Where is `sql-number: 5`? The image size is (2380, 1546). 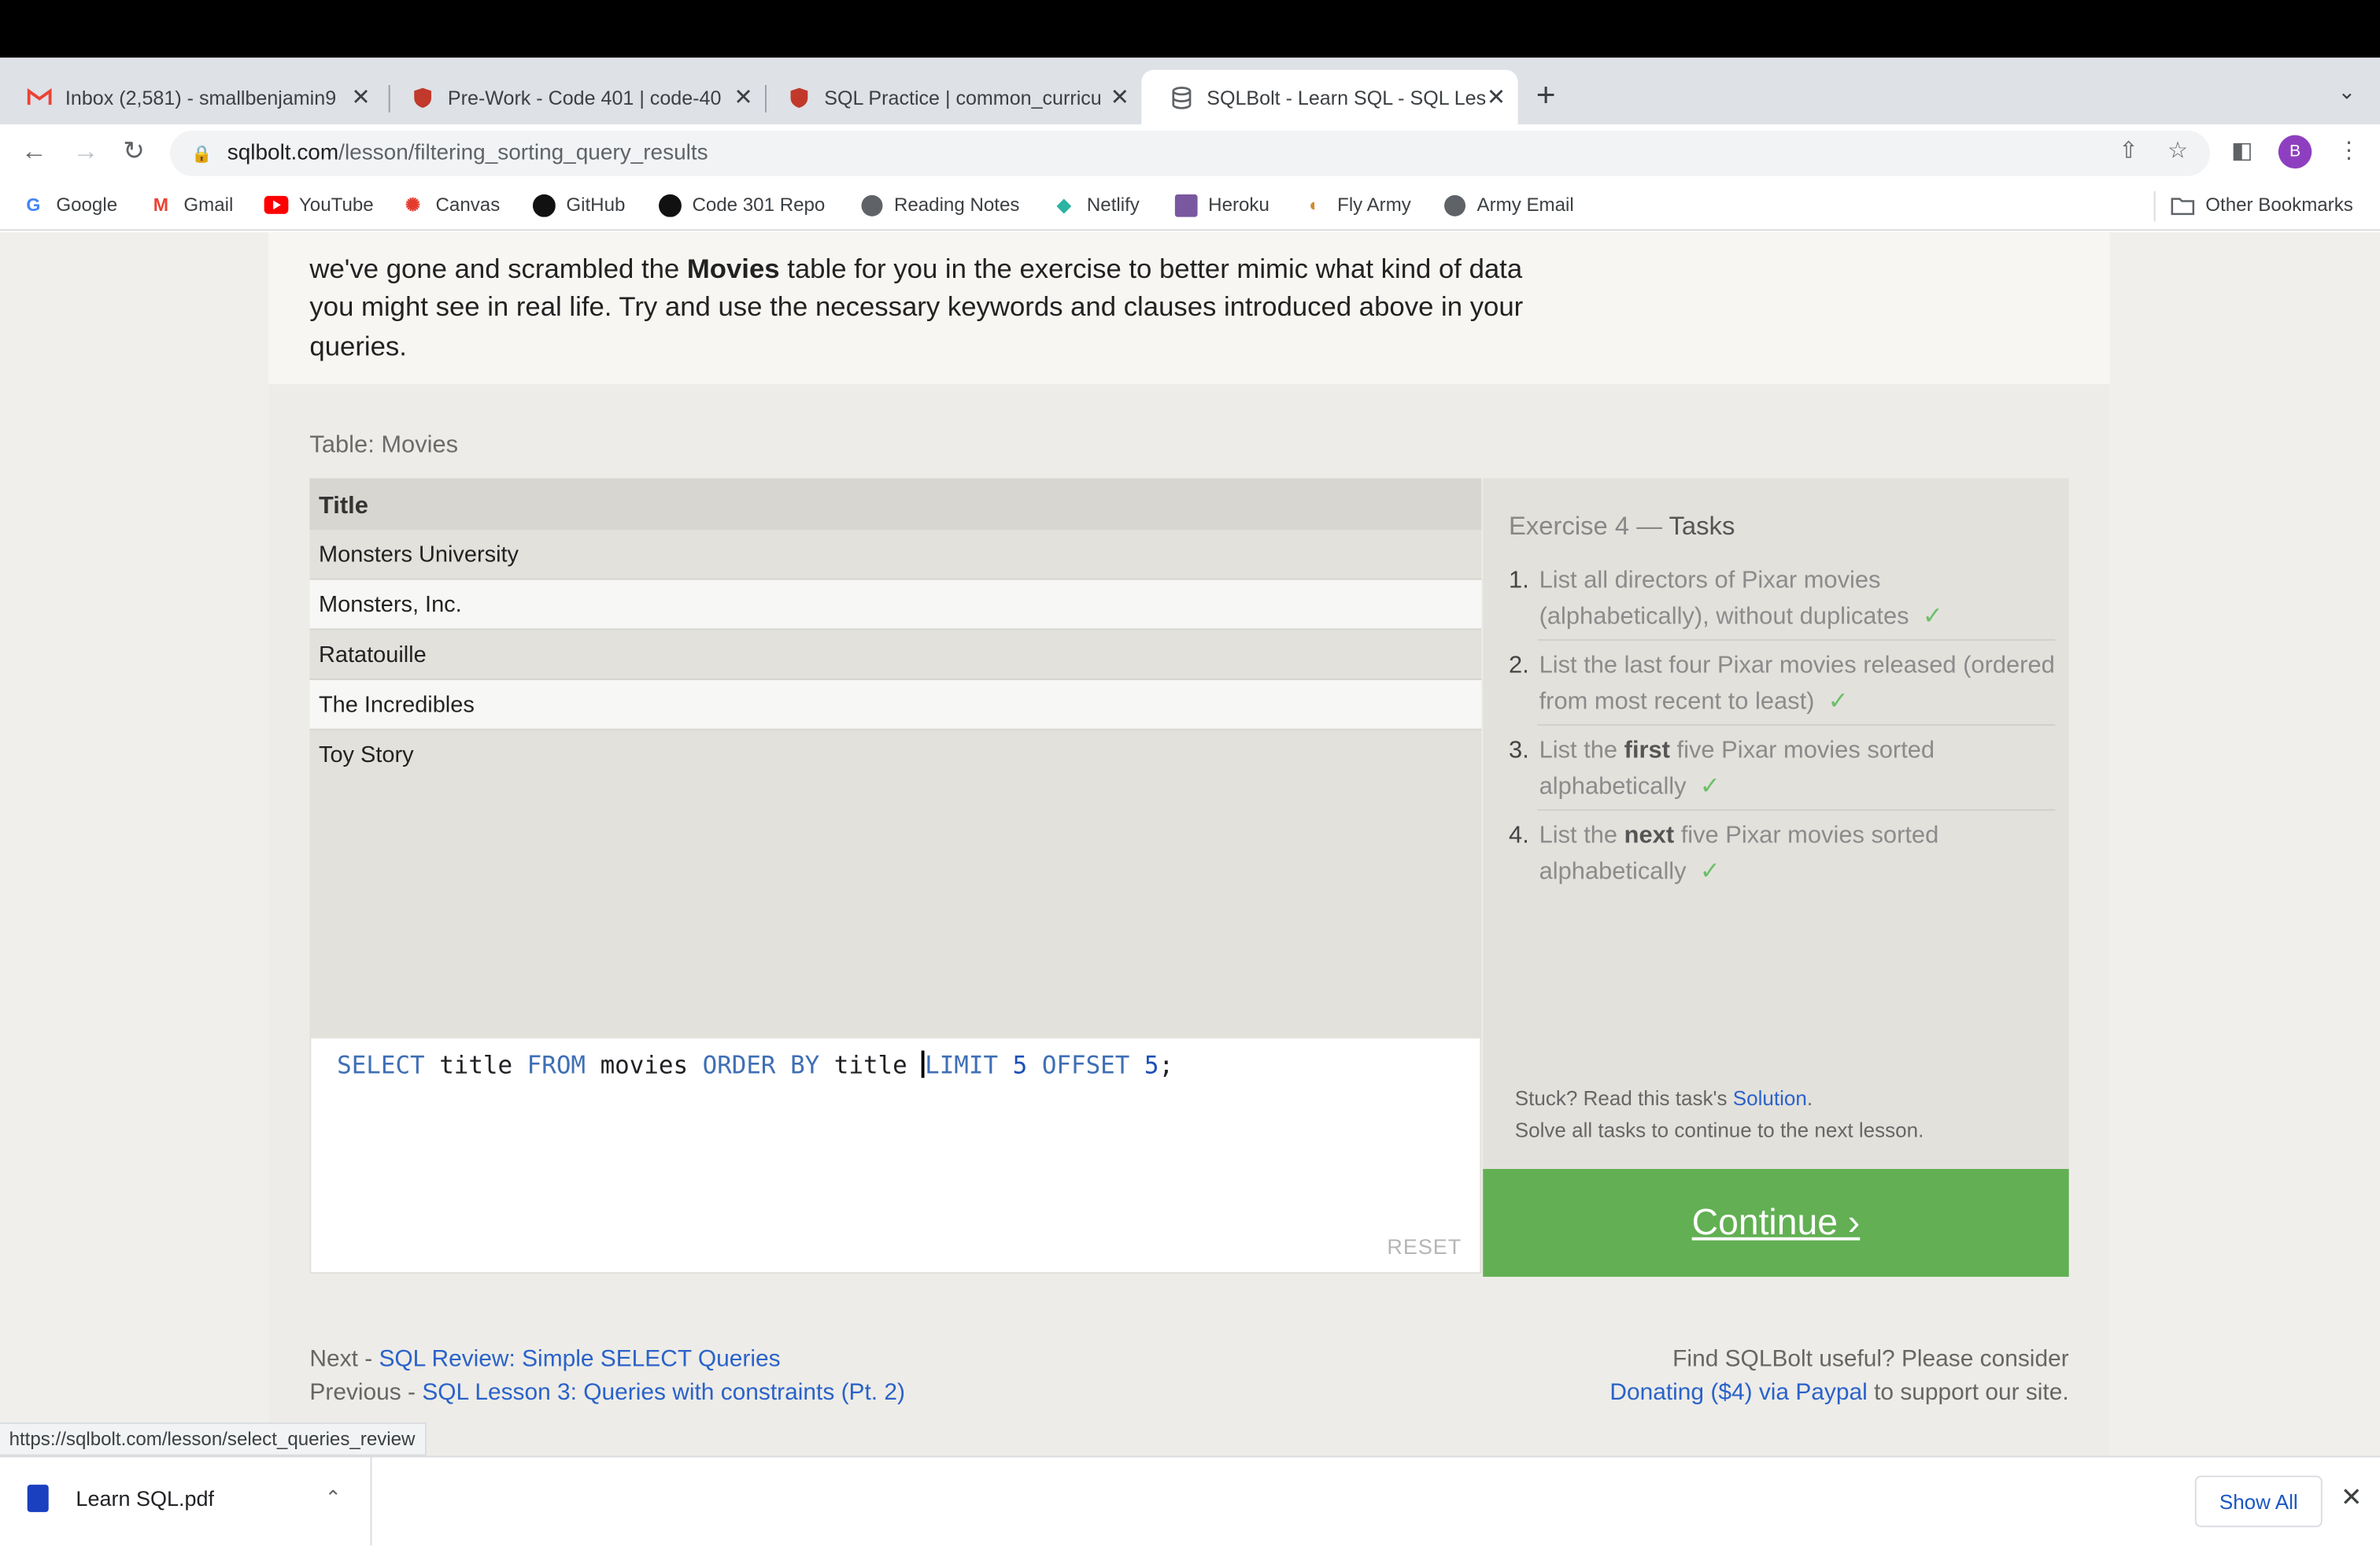 sql-number: 5 is located at coordinates (1151, 1065).